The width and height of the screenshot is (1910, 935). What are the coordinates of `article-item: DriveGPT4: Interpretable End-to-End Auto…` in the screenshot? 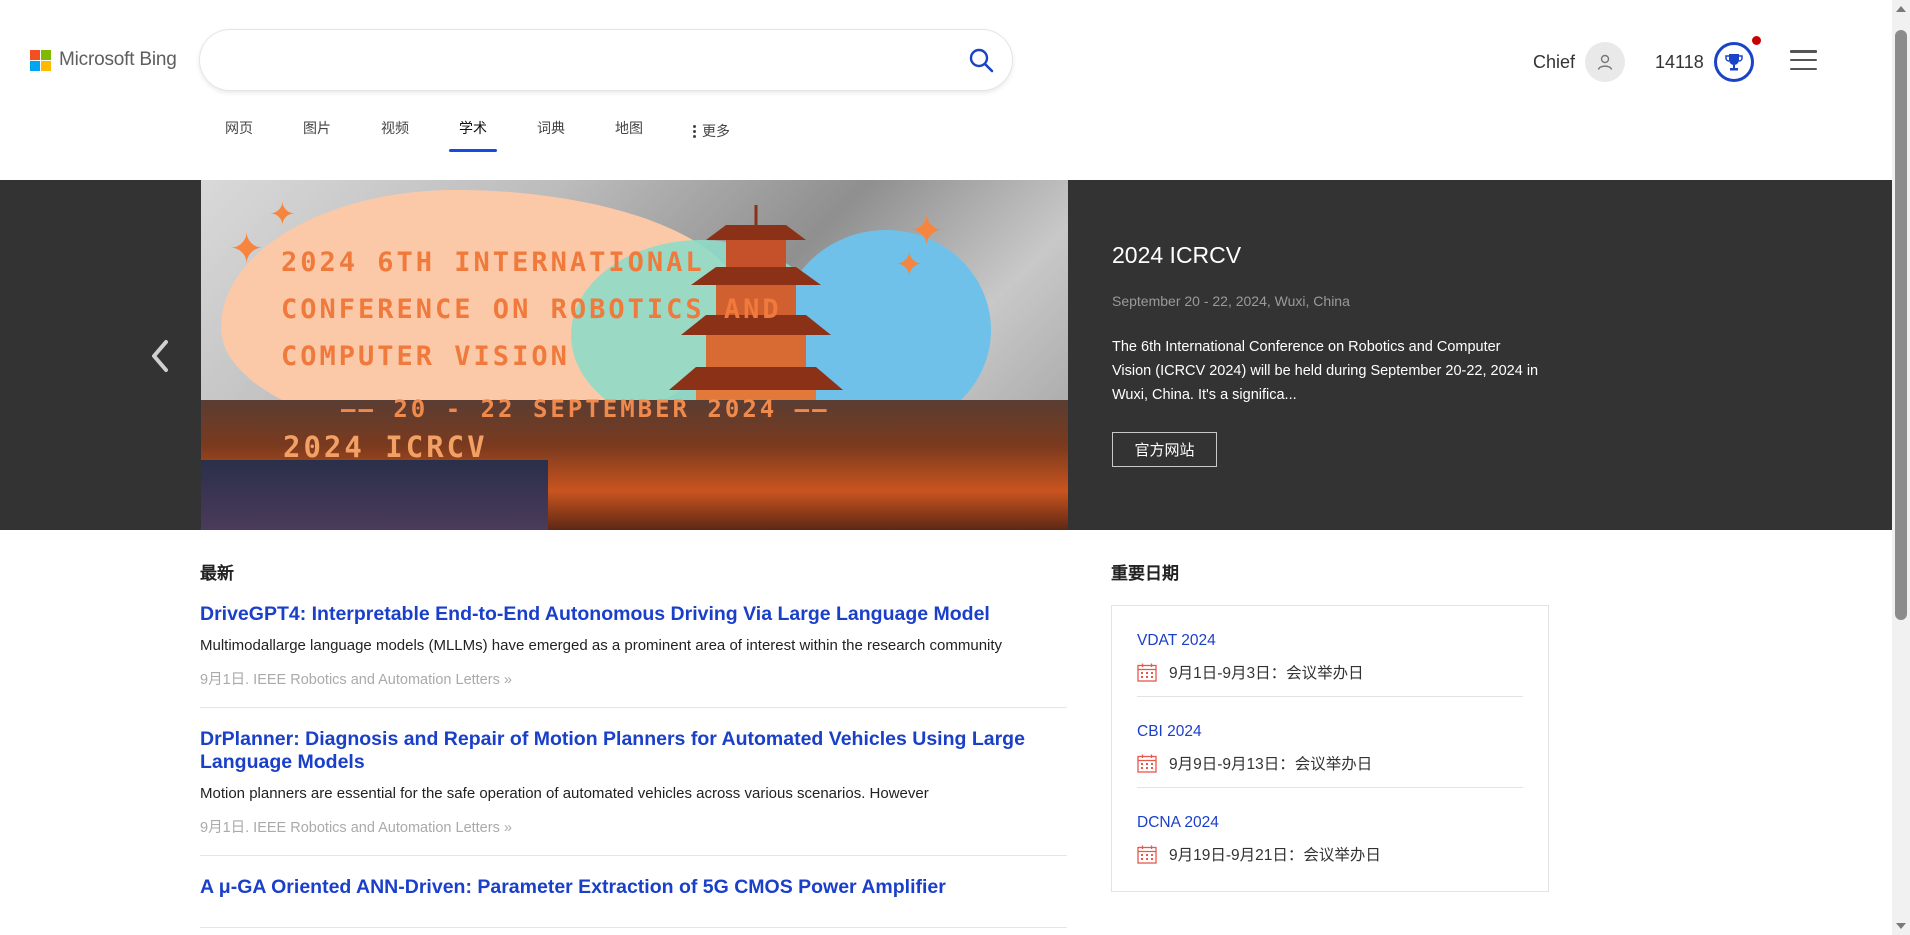 It's located at (633, 655).